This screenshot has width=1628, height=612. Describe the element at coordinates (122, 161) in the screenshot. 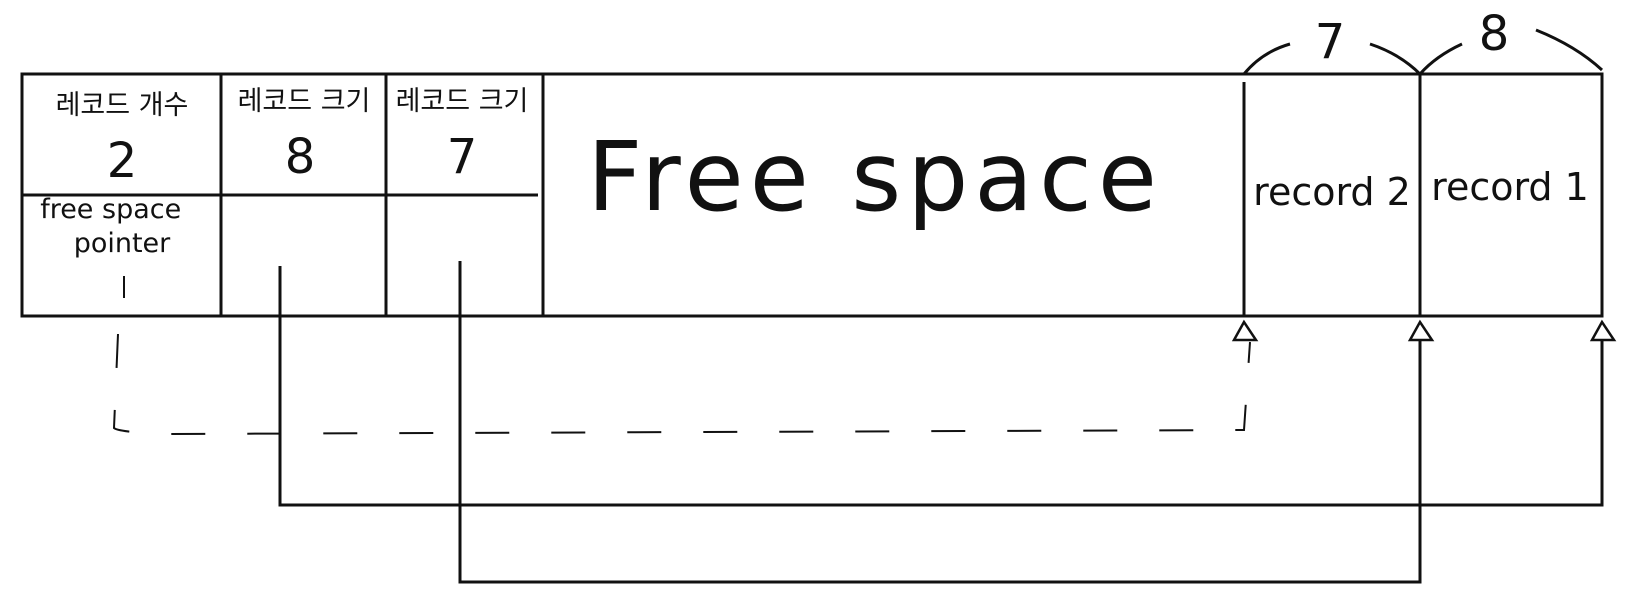

I see `record-count-value: 2` at that location.